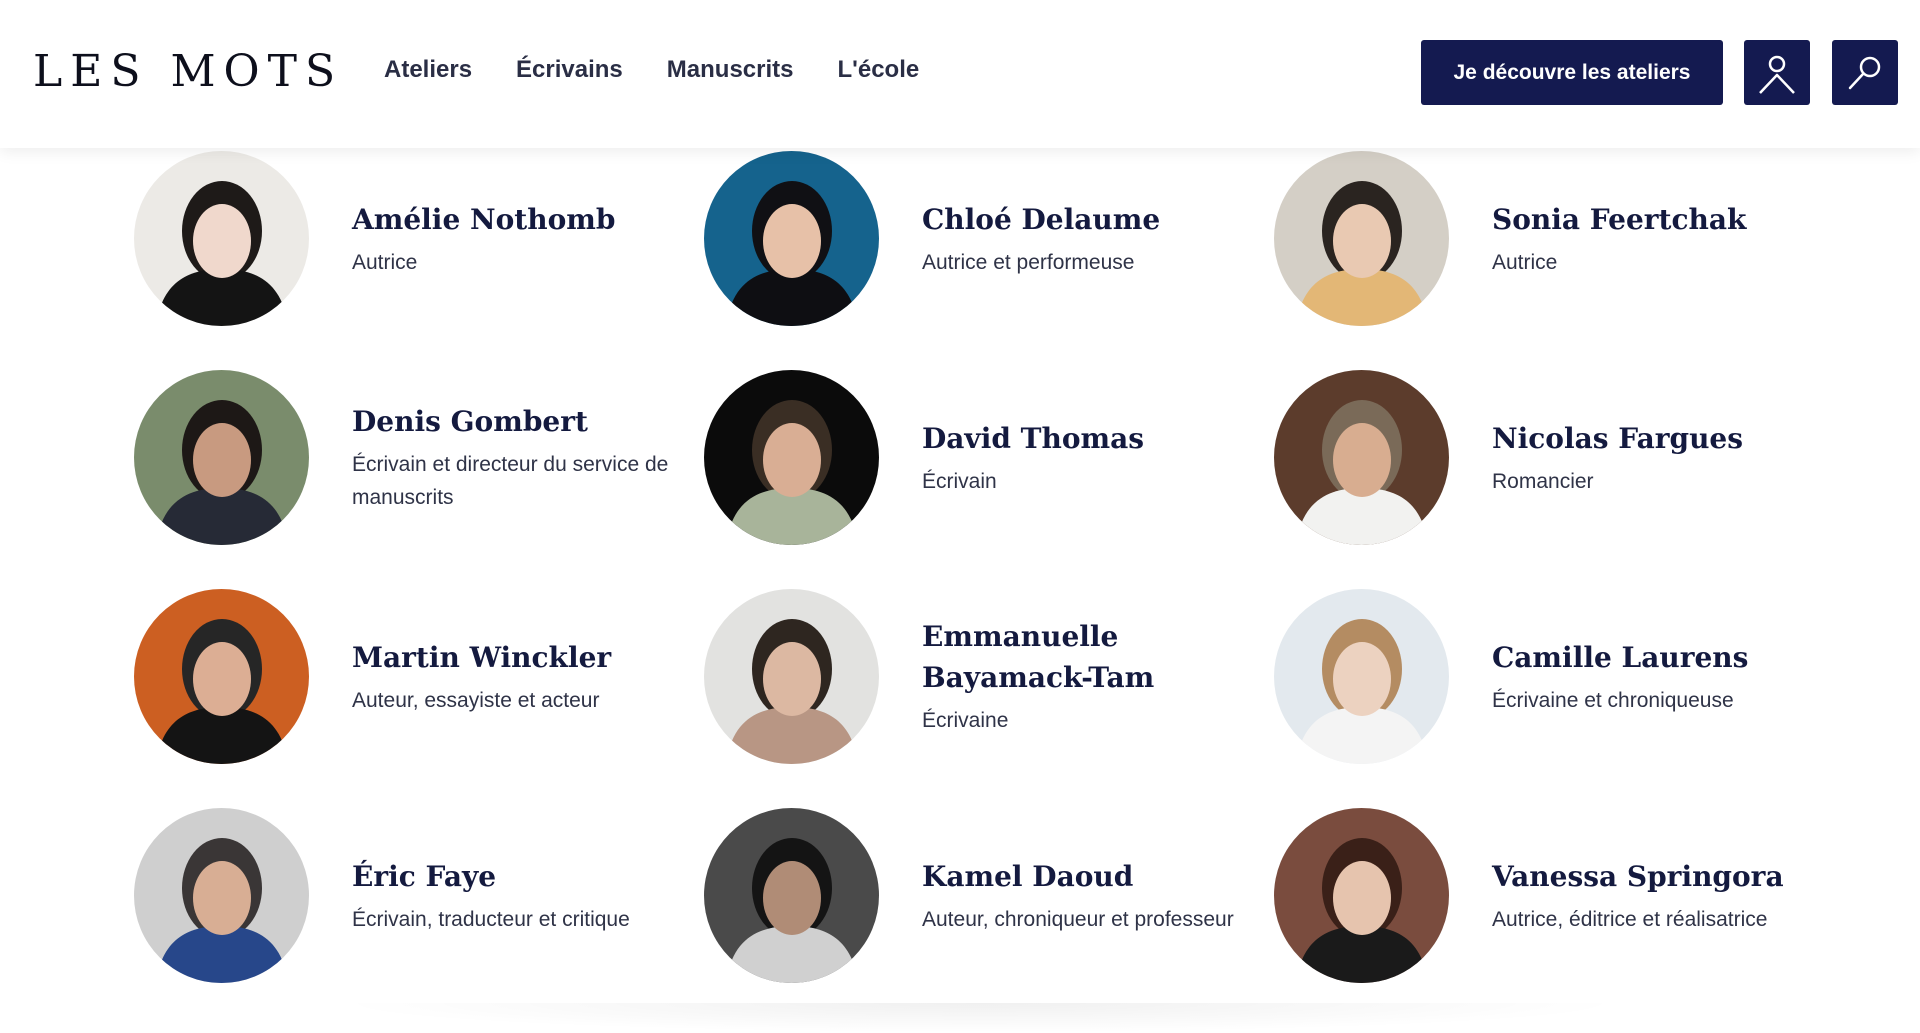 This screenshot has width=1920, height=1033. Describe the element at coordinates (1092, 438) in the screenshot. I see `writer-name: David Thomas` at that location.